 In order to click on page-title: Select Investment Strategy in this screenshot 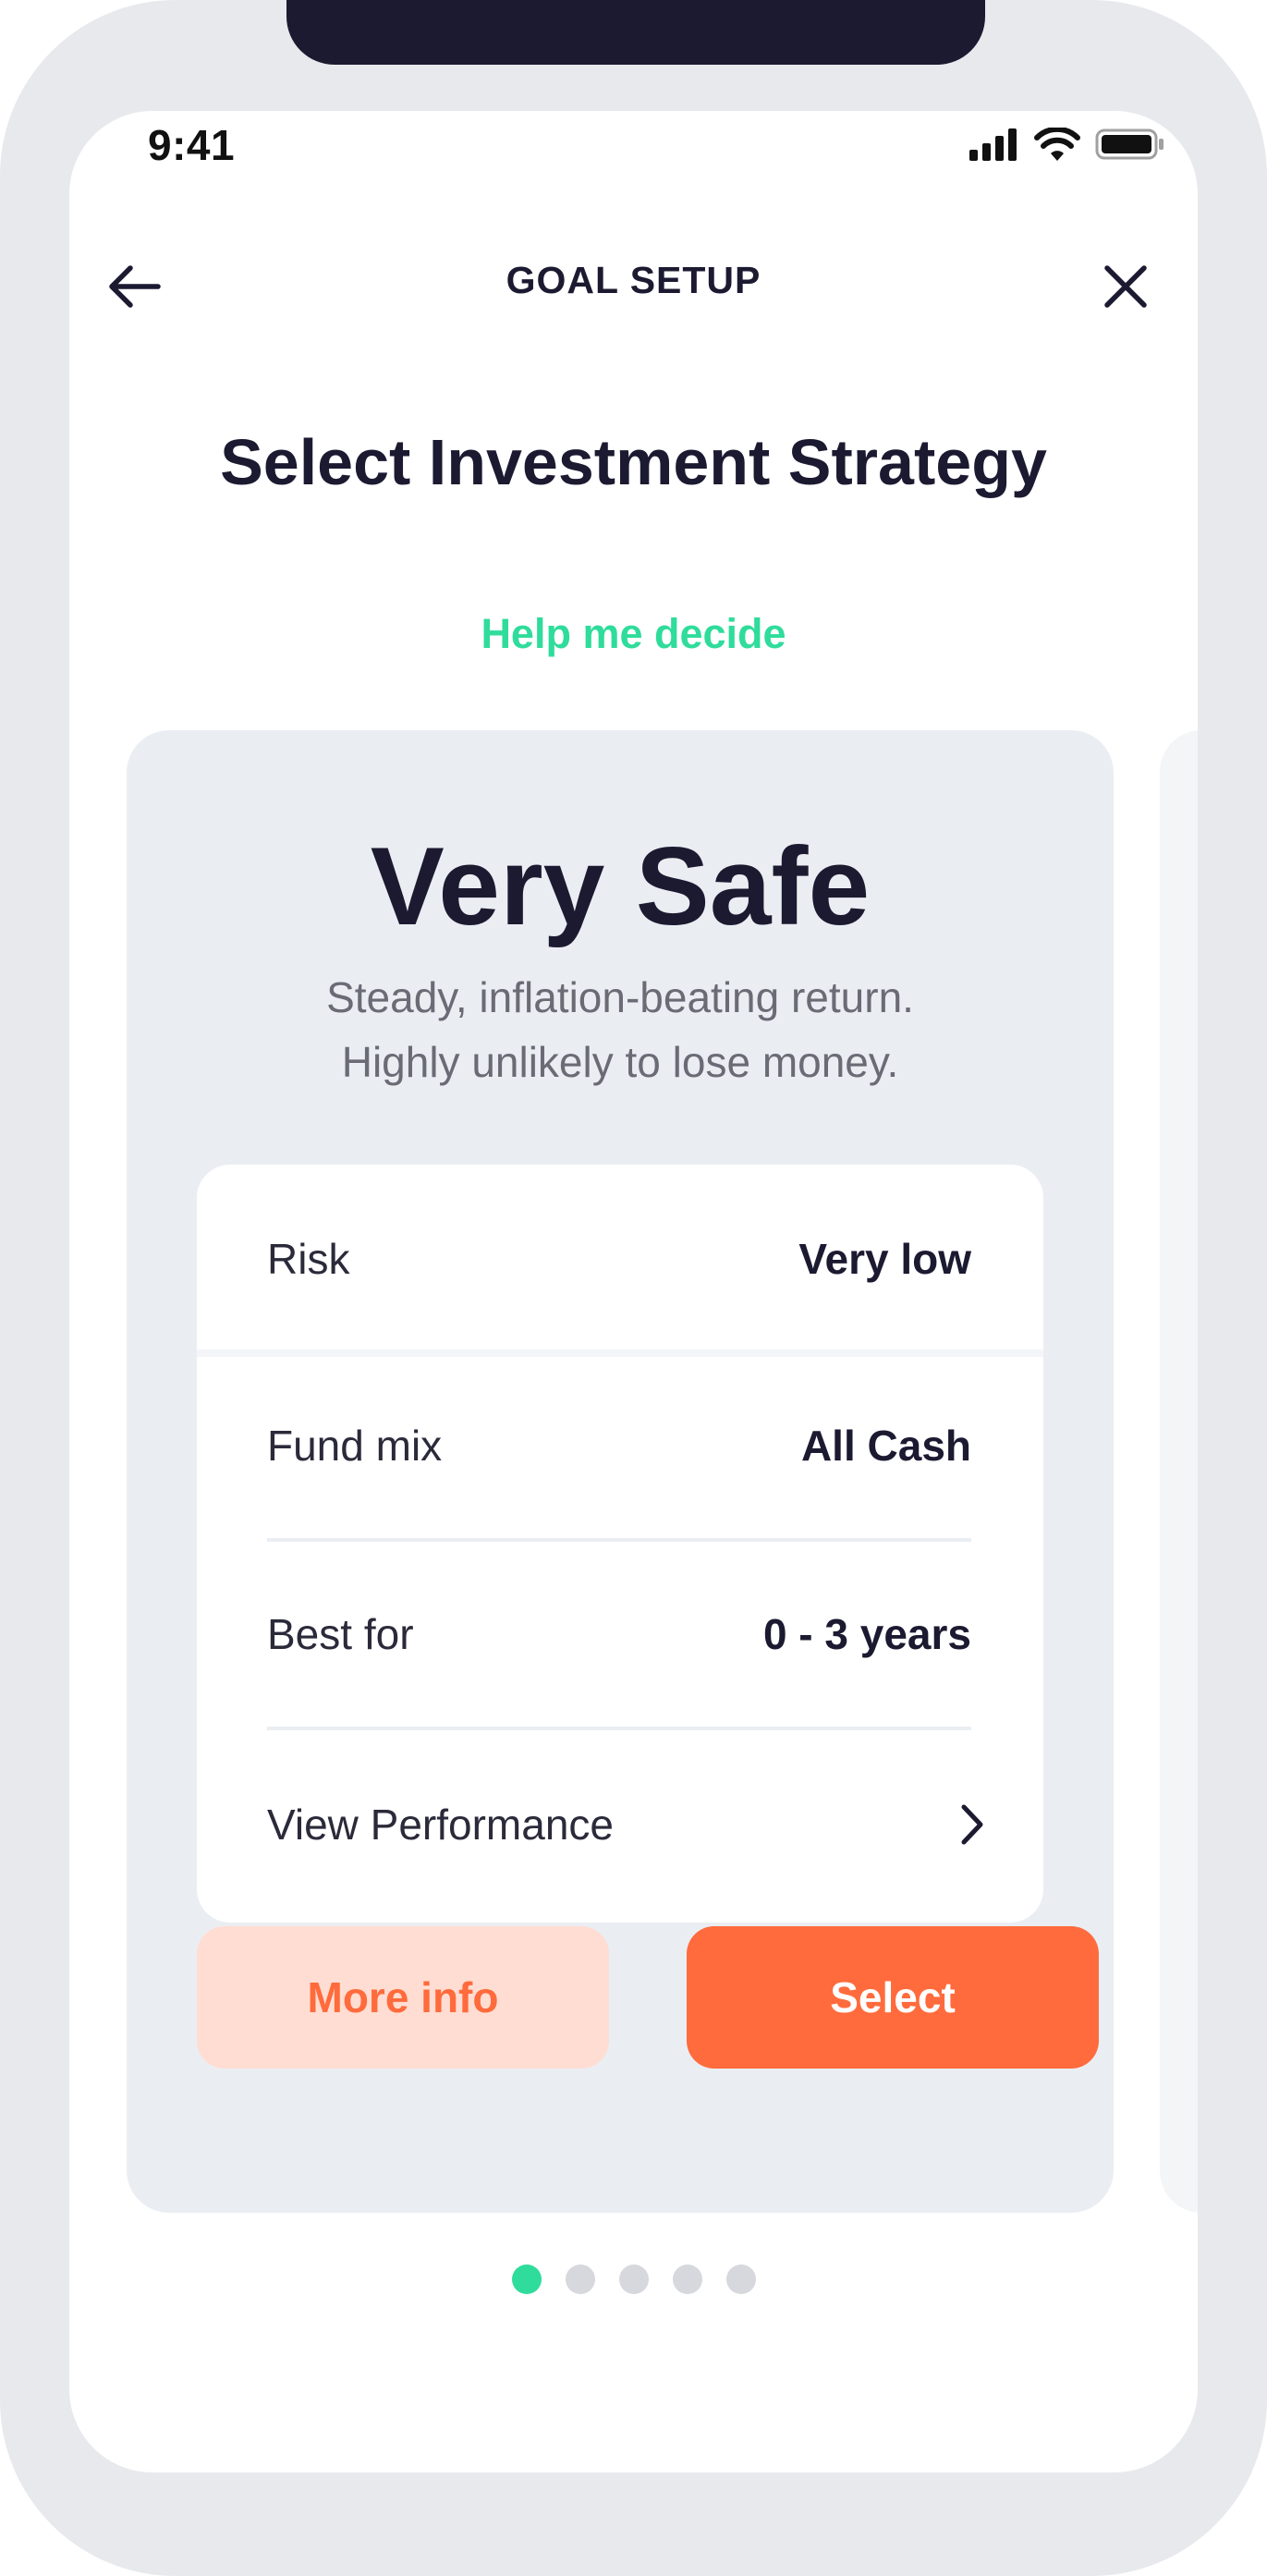, I will do `click(633, 462)`.